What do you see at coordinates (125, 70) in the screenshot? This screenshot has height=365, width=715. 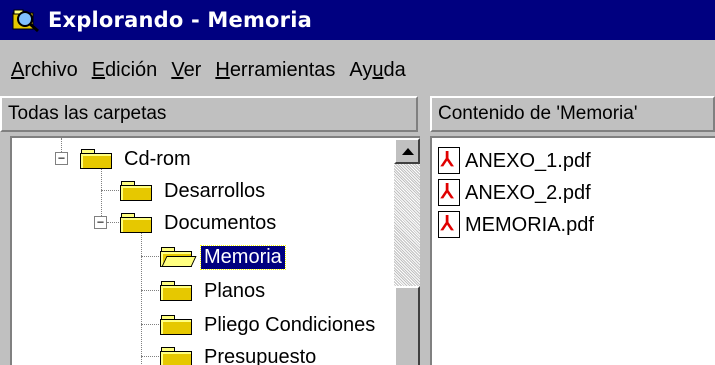 I see `menu-edicion: Edición` at bounding box center [125, 70].